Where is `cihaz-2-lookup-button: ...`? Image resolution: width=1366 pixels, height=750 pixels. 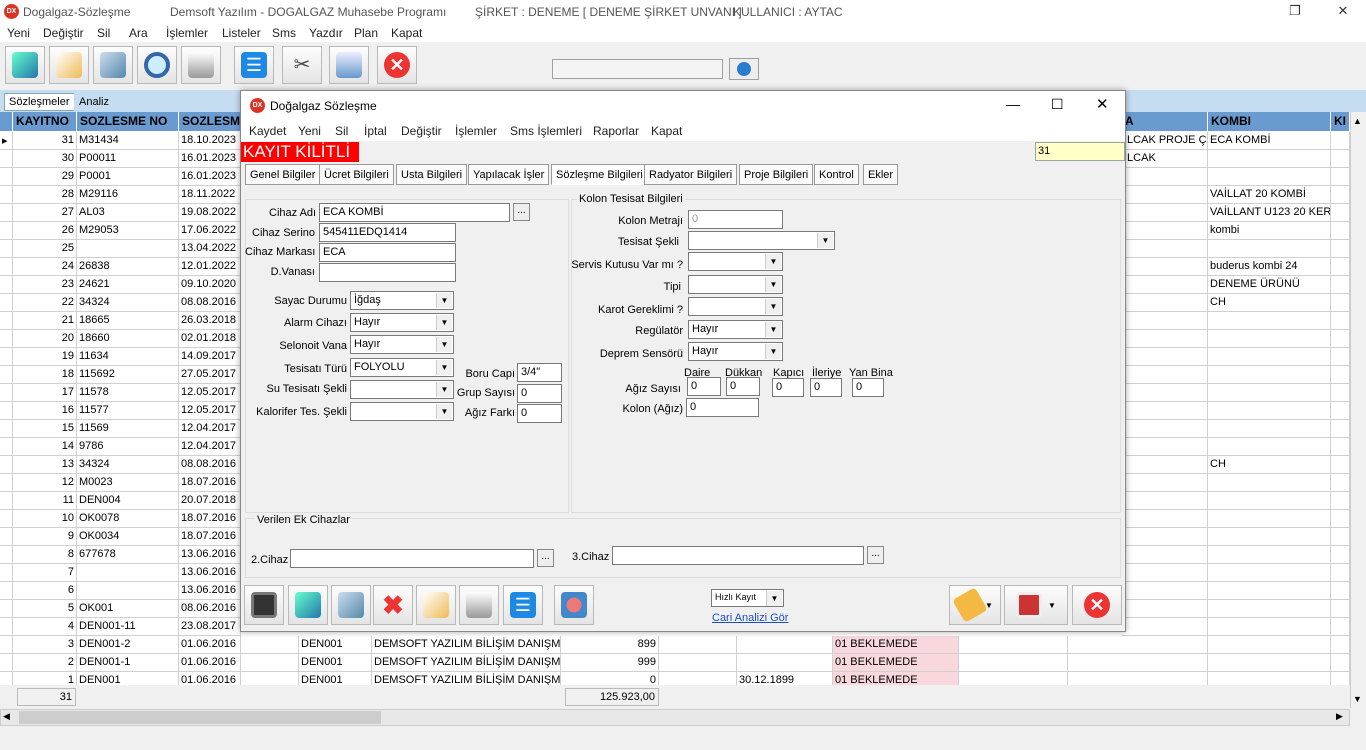
cihaz-2-lookup-button: ... is located at coordinates (545, 558).